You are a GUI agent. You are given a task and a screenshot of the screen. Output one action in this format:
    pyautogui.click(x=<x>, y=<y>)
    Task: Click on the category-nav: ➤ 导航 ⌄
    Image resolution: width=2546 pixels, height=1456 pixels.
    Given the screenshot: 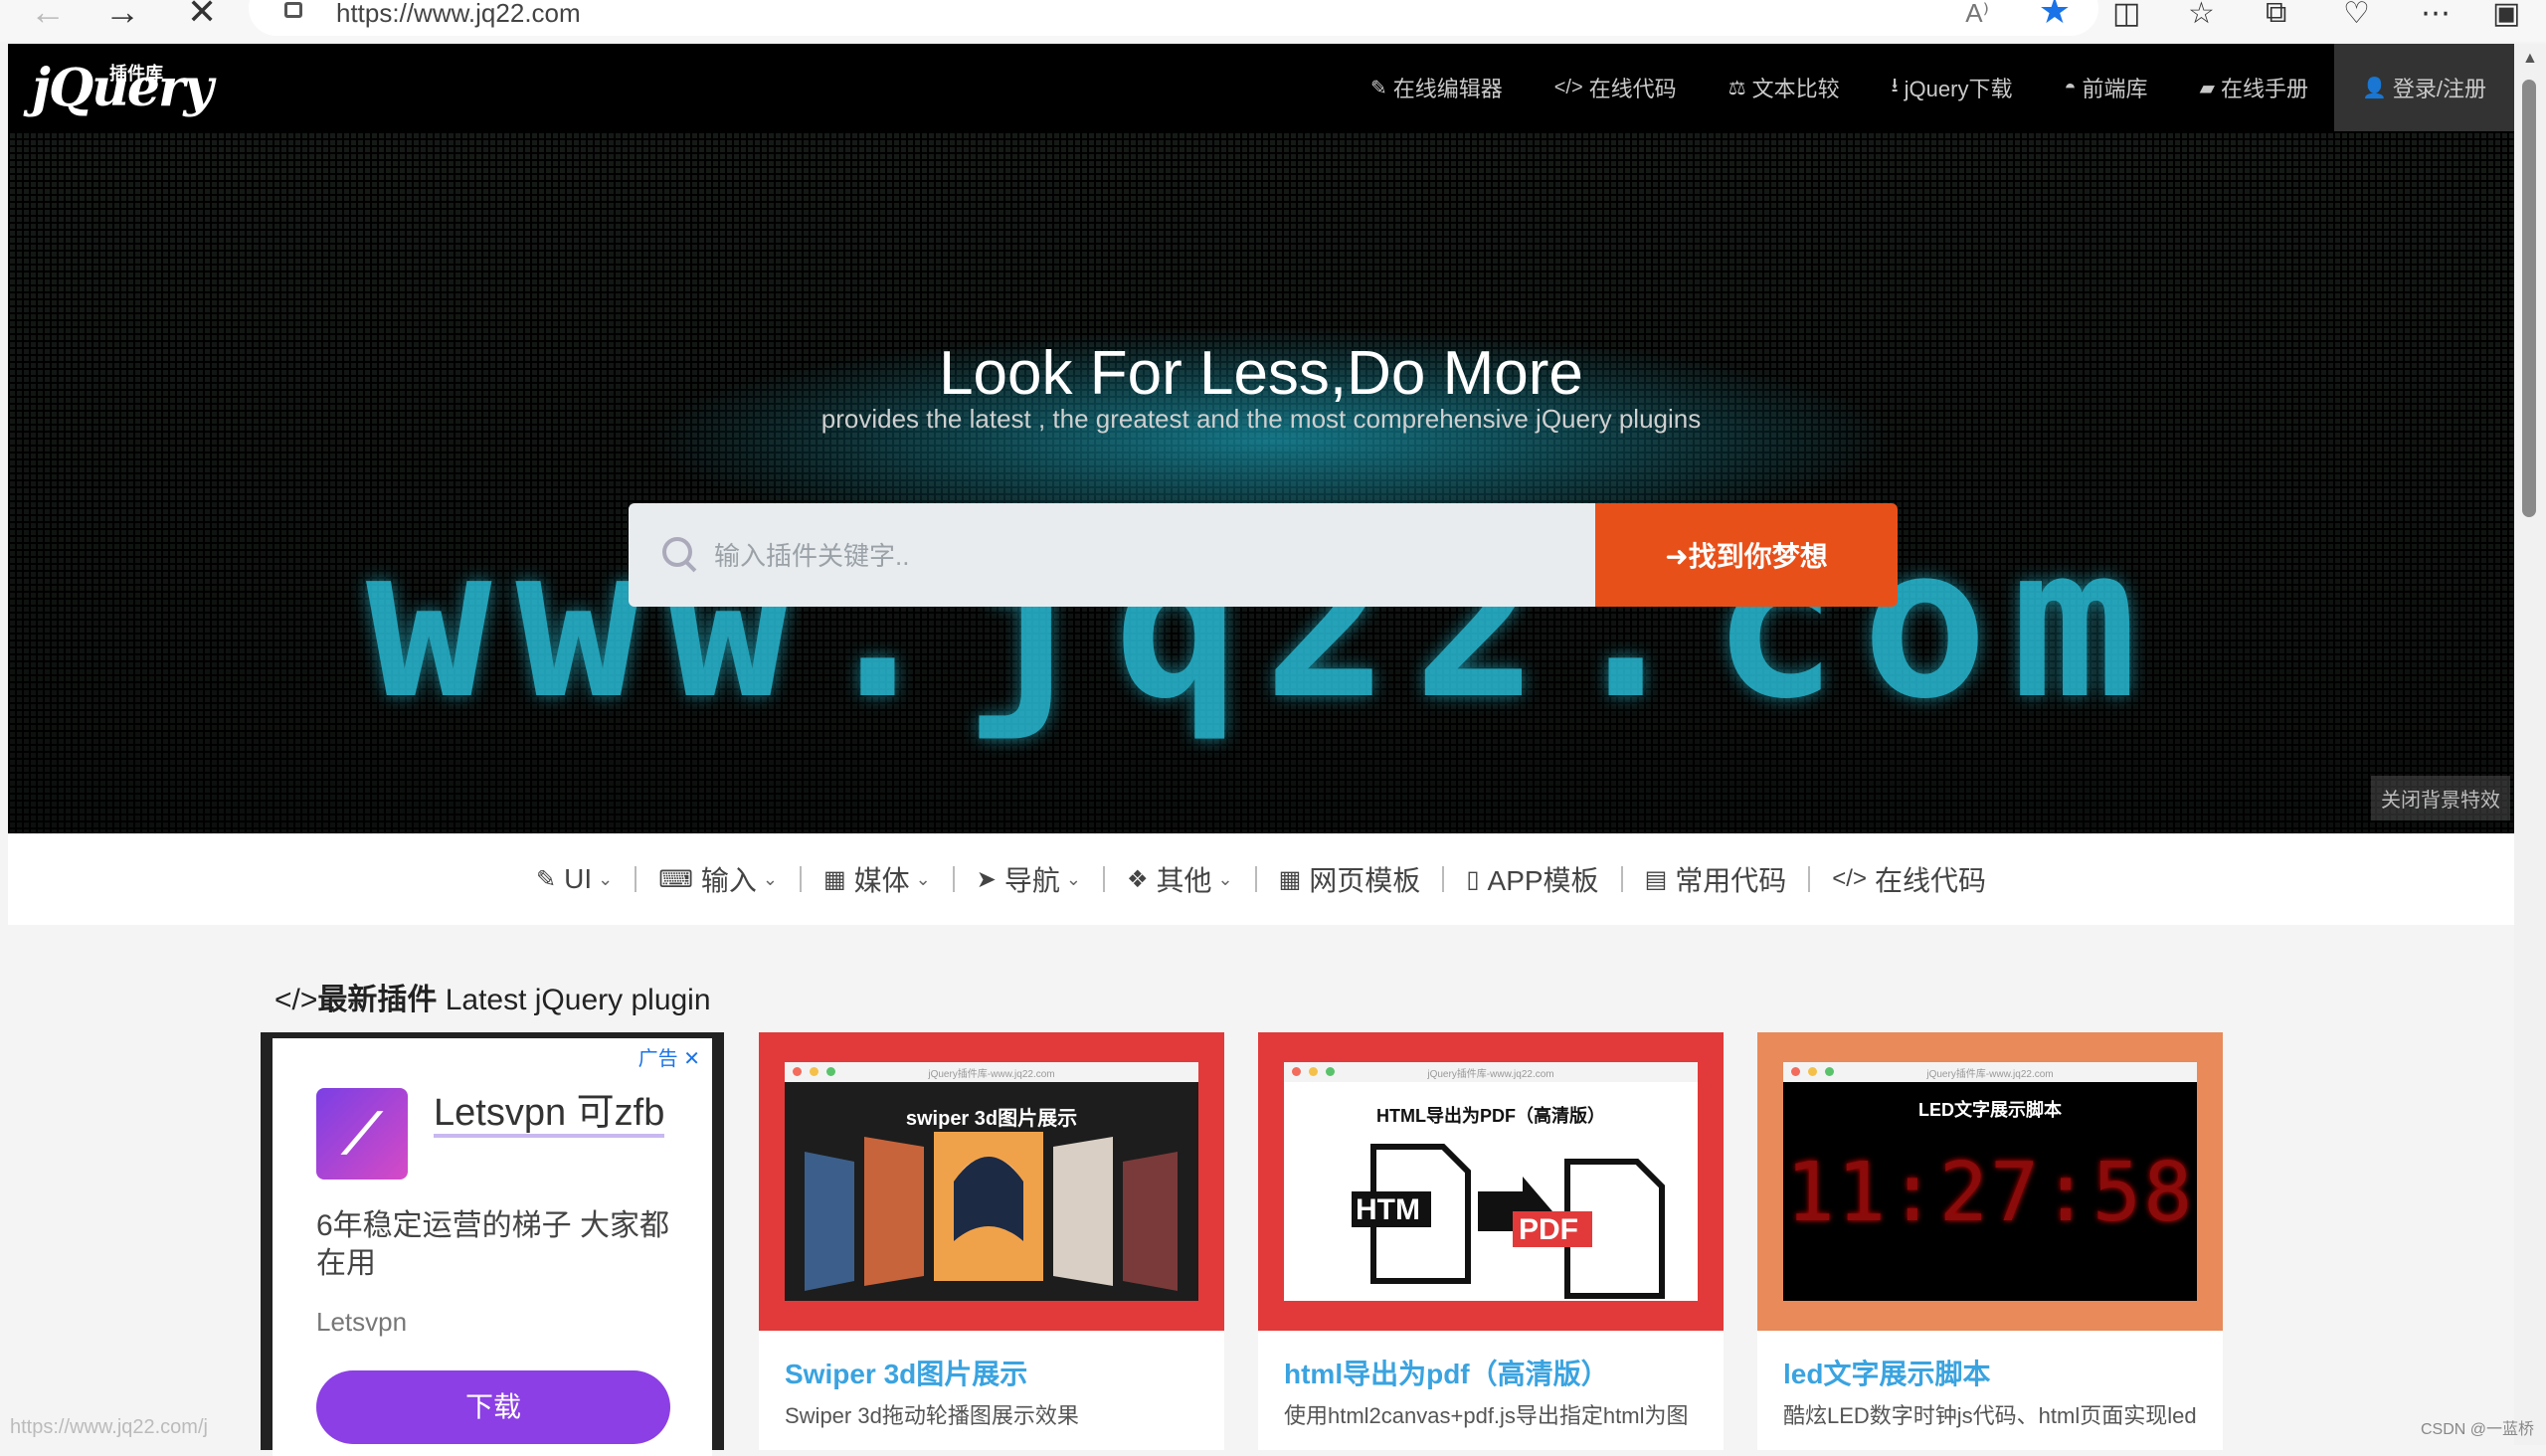 What is the action you would take?
    pyautogui.click(x=1029, y=879)
    